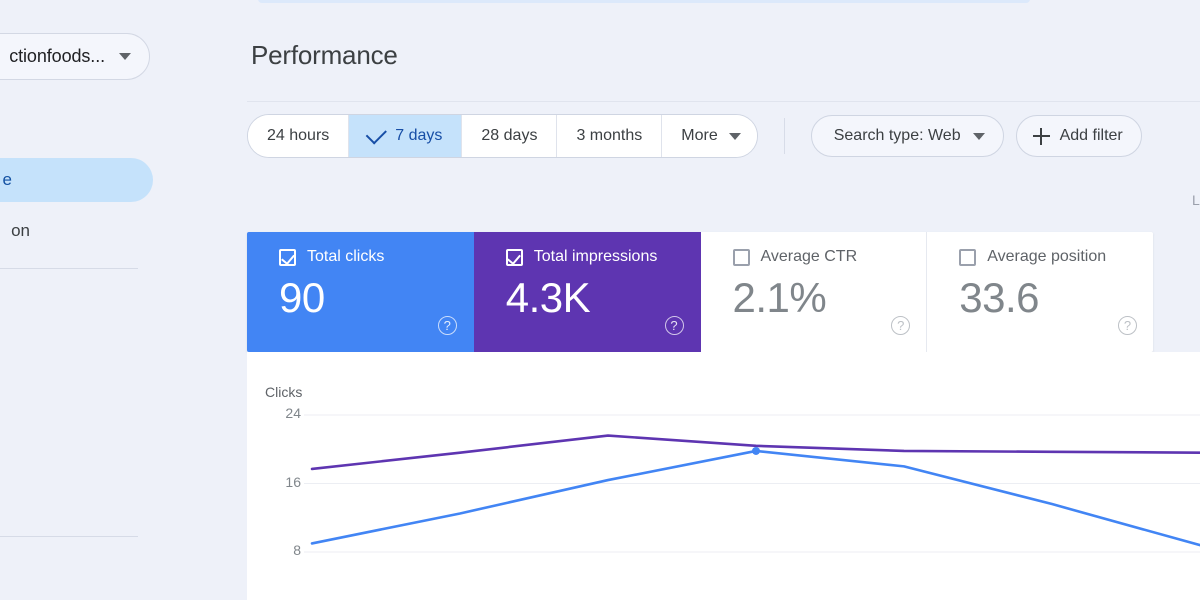 The image size is (1200, 600). I want to click on search-type-button: Search type: Web, so click(907, 136).